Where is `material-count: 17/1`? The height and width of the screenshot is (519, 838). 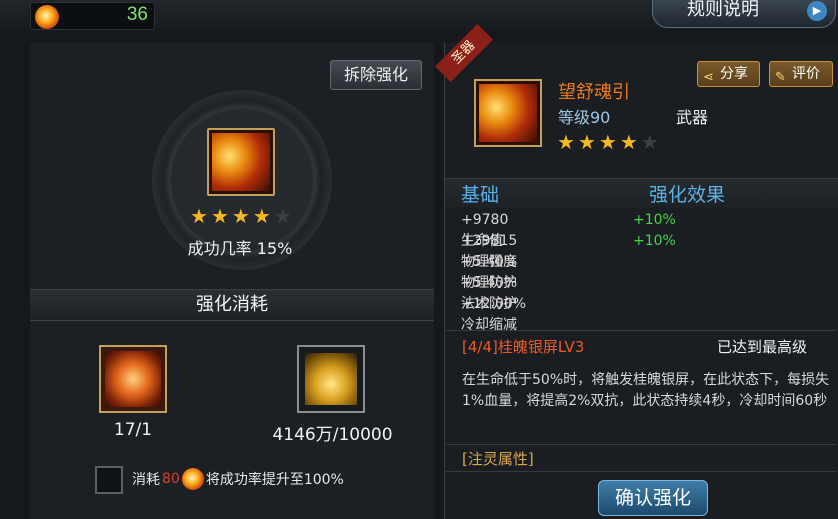
material-count: 17/1 is located at coordinates (133, 430).